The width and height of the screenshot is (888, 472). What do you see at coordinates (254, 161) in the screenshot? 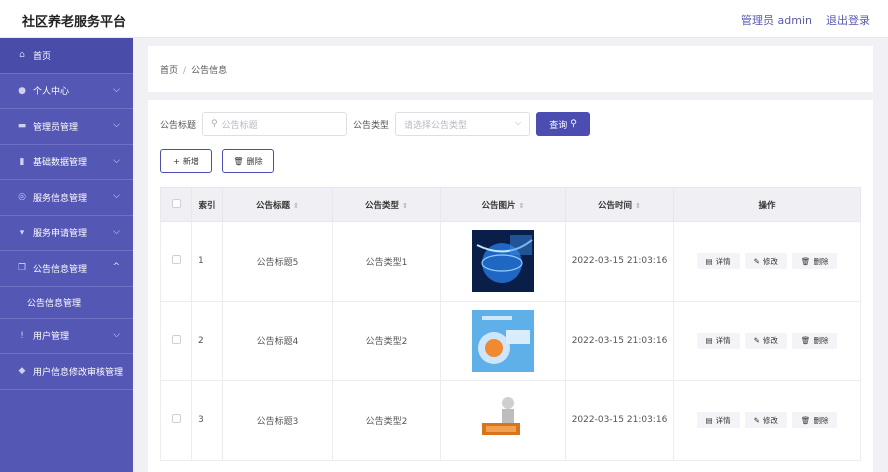
I see `delete-button-label: 删除` at bounding box center [254, 161].